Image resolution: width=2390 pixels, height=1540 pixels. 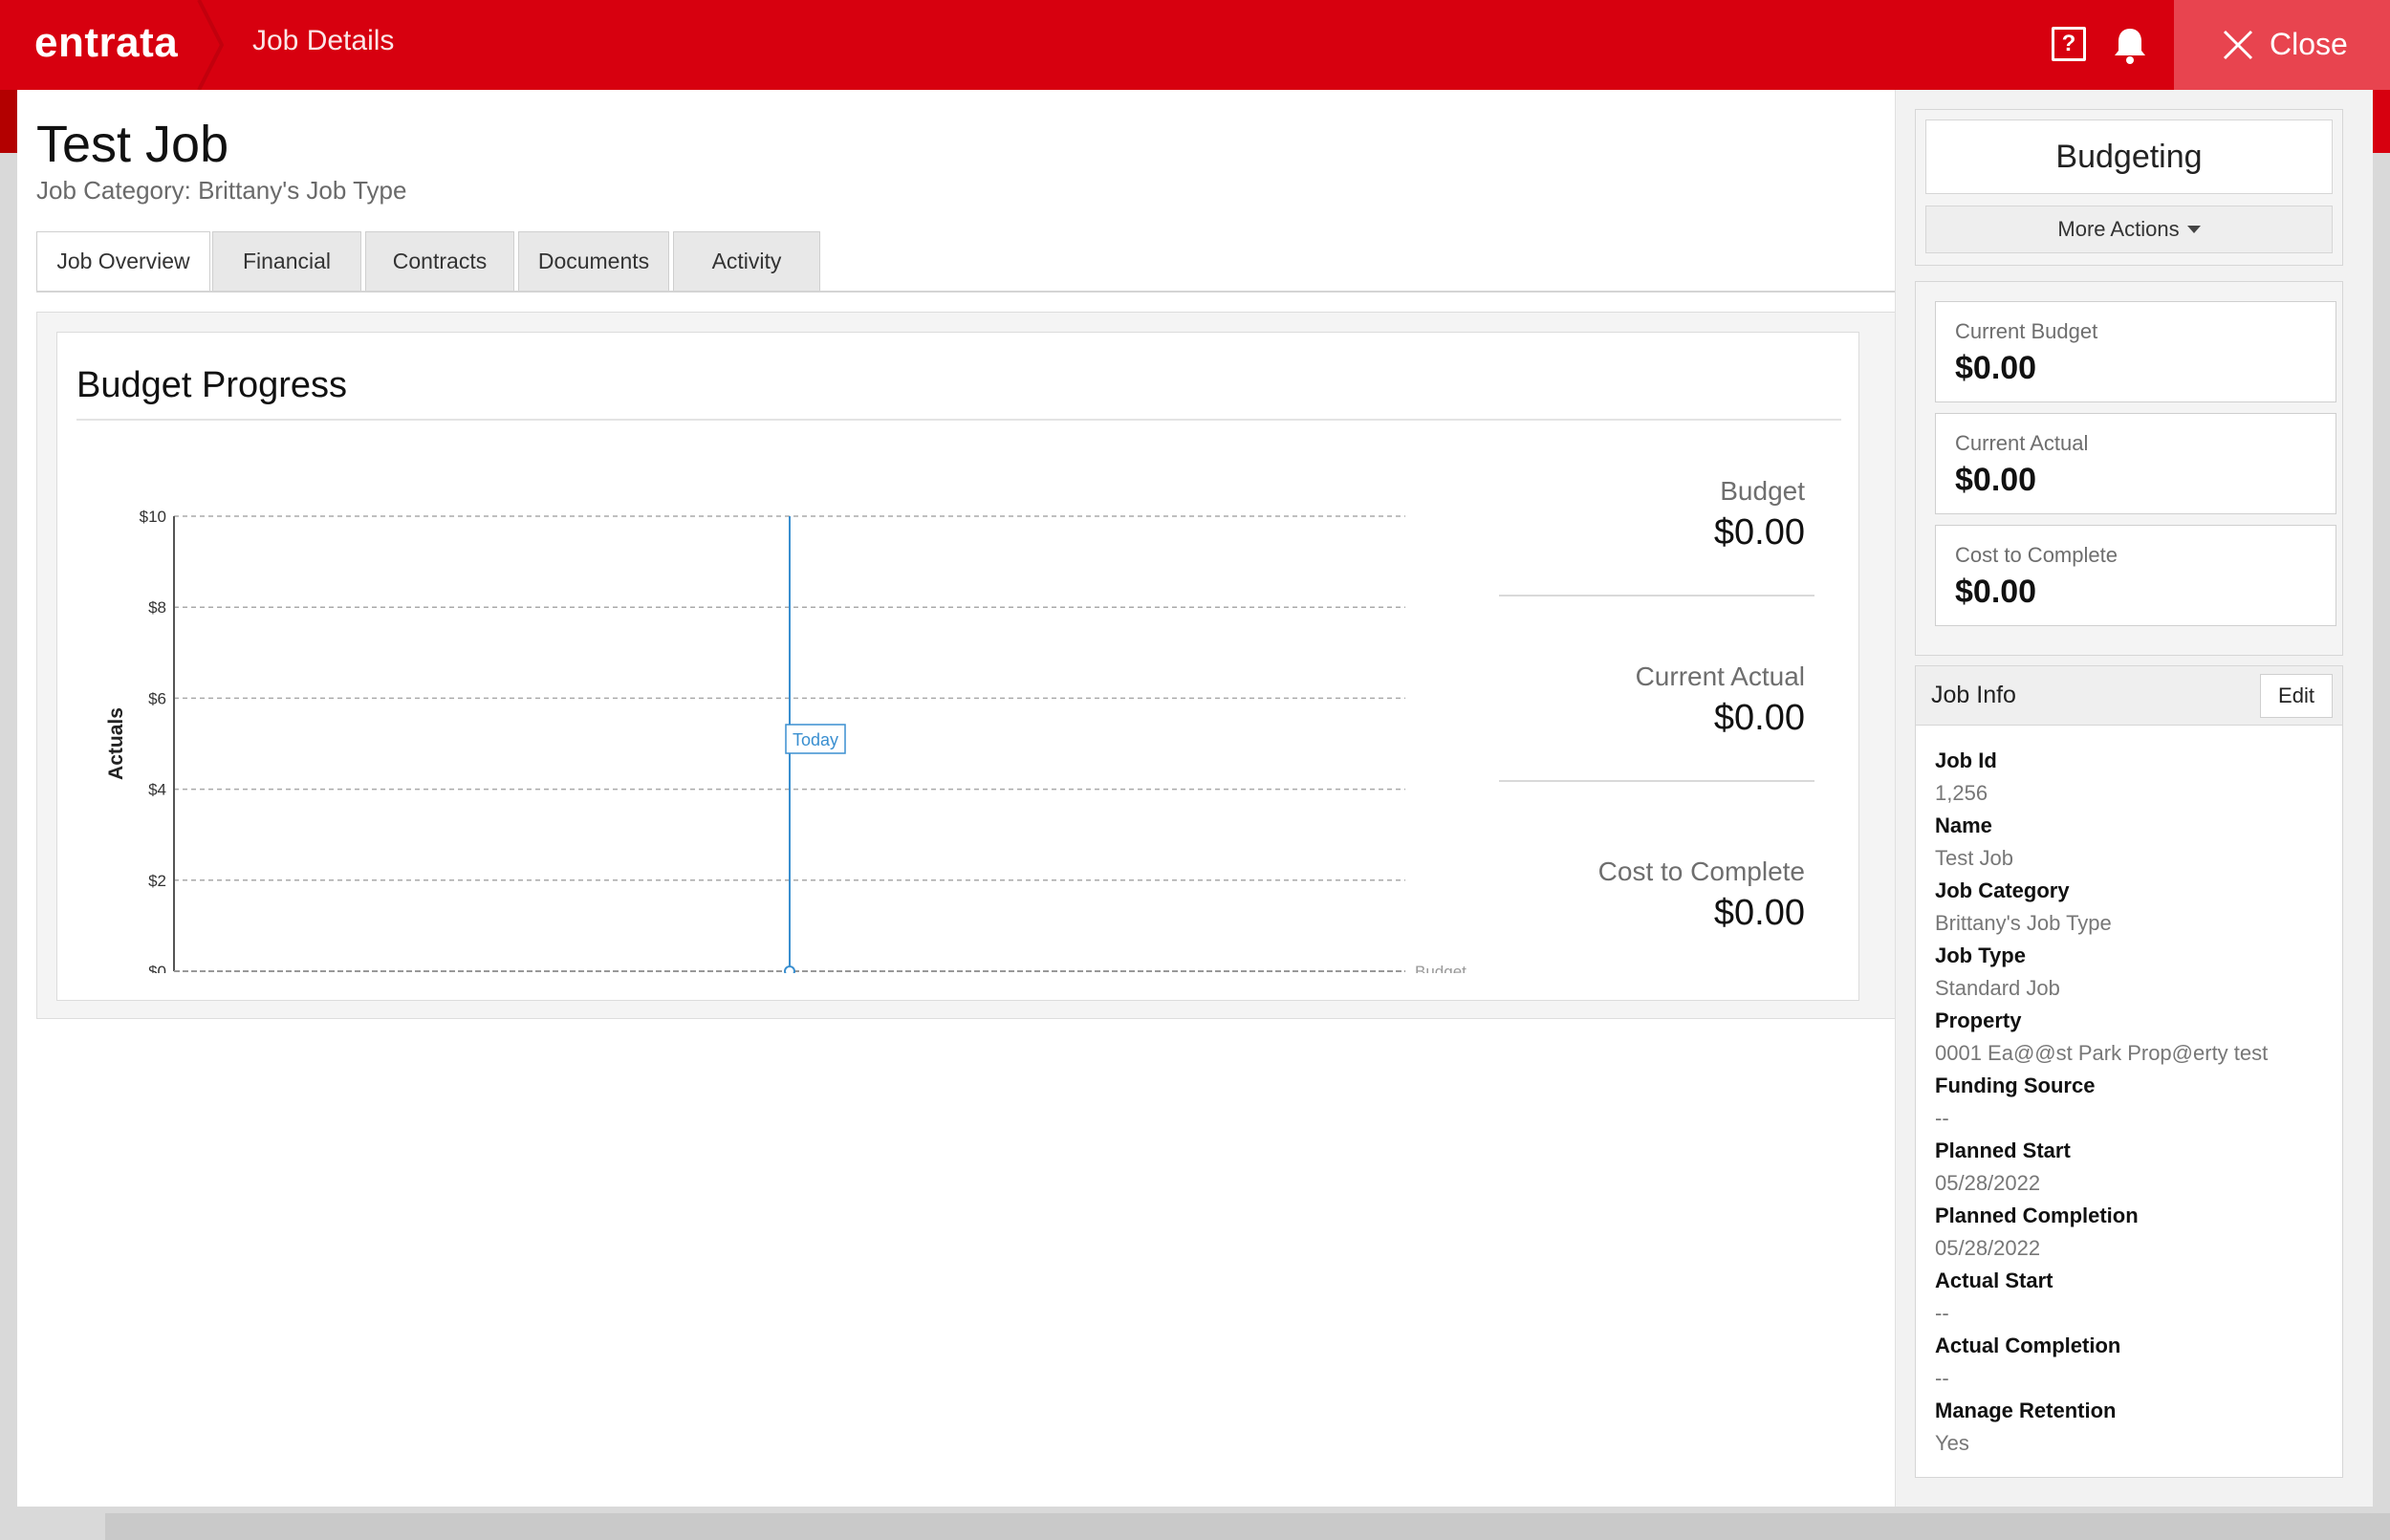 I want to click on y-tick-label: $4, so click(x=157, y=790).